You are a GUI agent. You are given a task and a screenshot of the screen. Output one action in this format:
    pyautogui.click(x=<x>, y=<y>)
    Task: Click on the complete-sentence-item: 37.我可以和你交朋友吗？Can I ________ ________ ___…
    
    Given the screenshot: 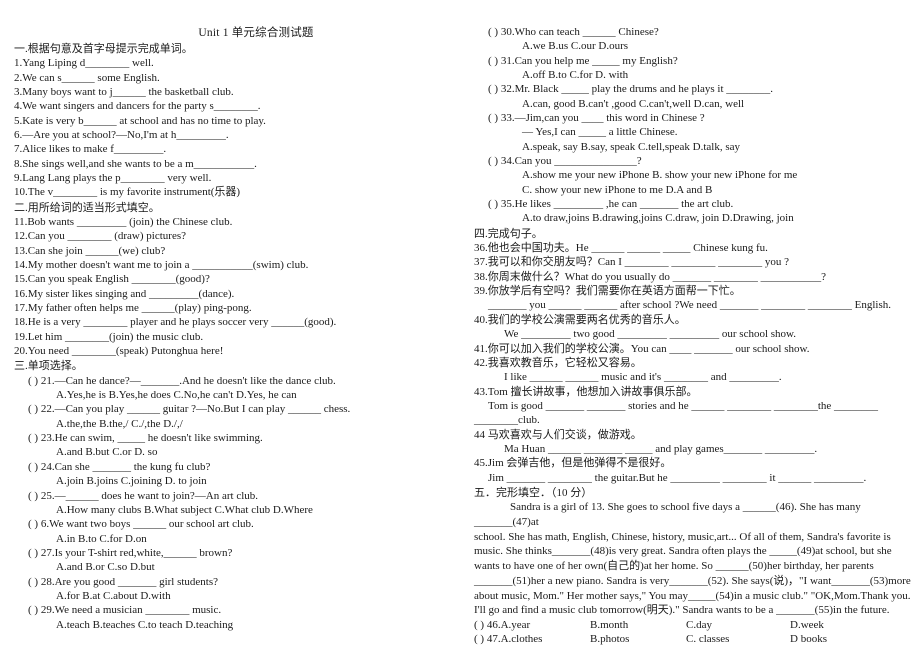 What is the action you would take?
    pyautogui.click(x=632, y=262)
    